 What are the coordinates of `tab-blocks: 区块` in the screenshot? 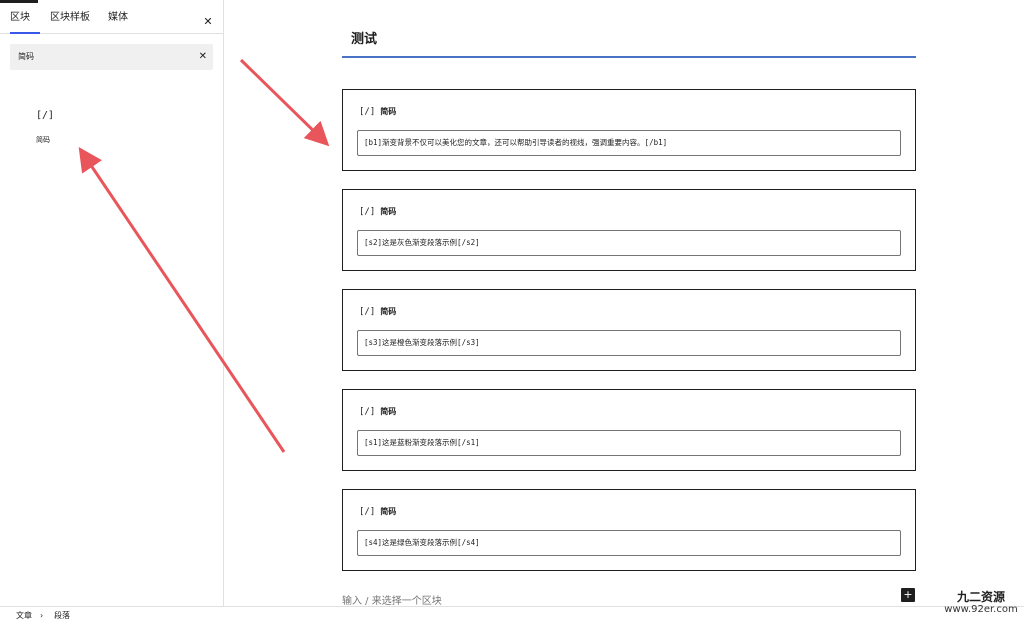 It's located at (25, 19).